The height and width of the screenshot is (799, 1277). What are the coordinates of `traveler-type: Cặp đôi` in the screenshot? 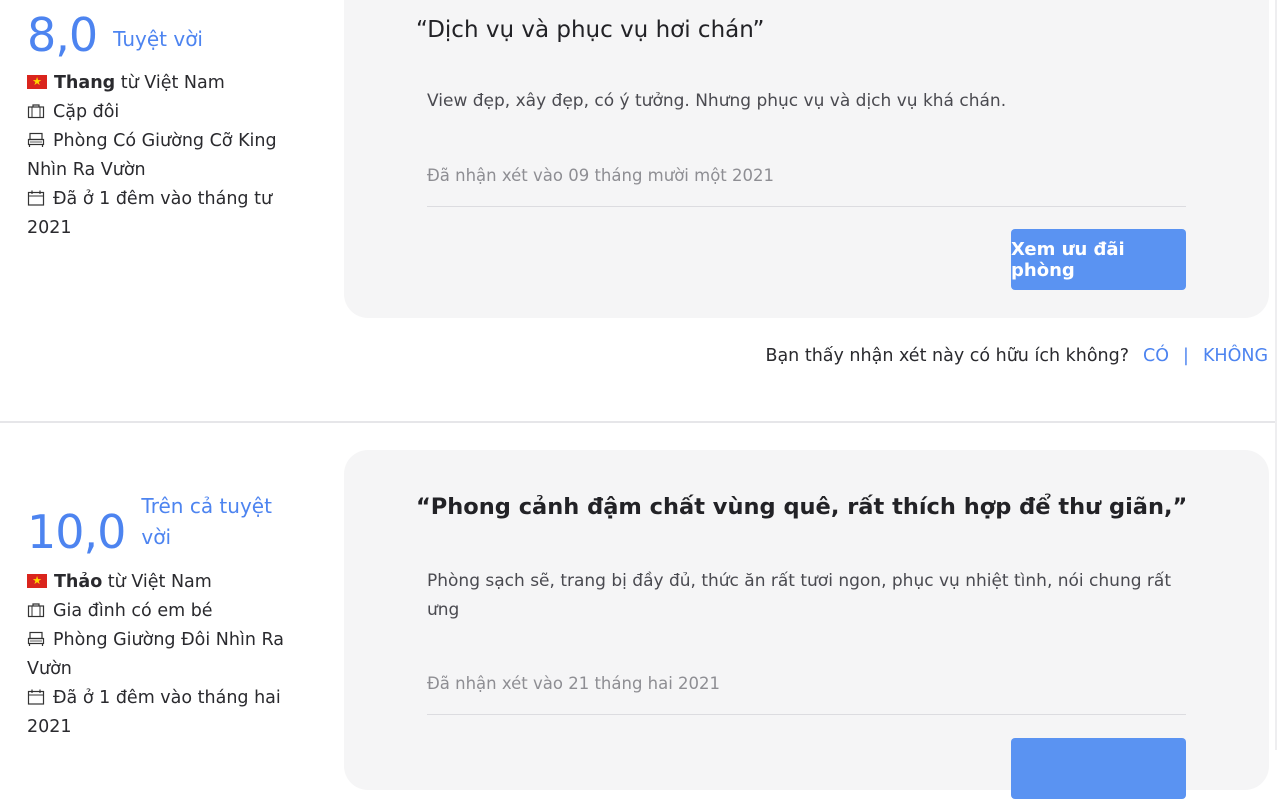 It's located at (86, 112).